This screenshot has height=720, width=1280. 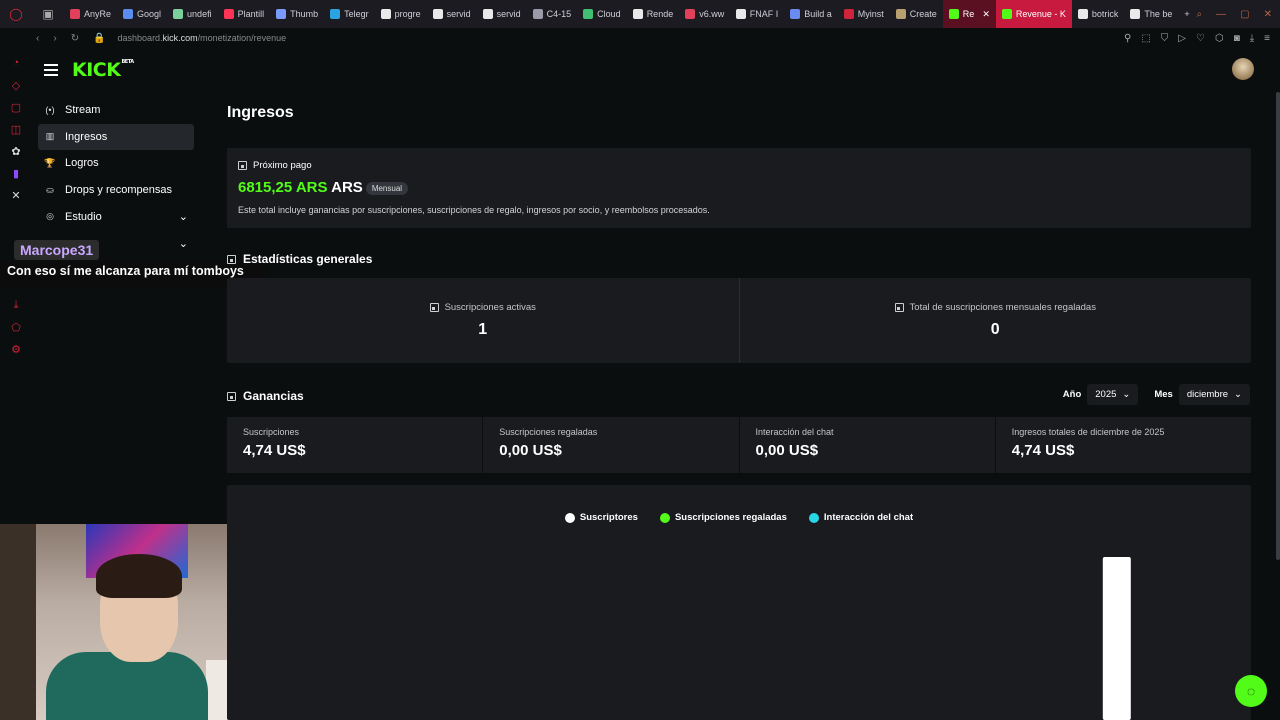 I want to click on sidebar-item-label: Ingresos, so click(x=86, y=136).